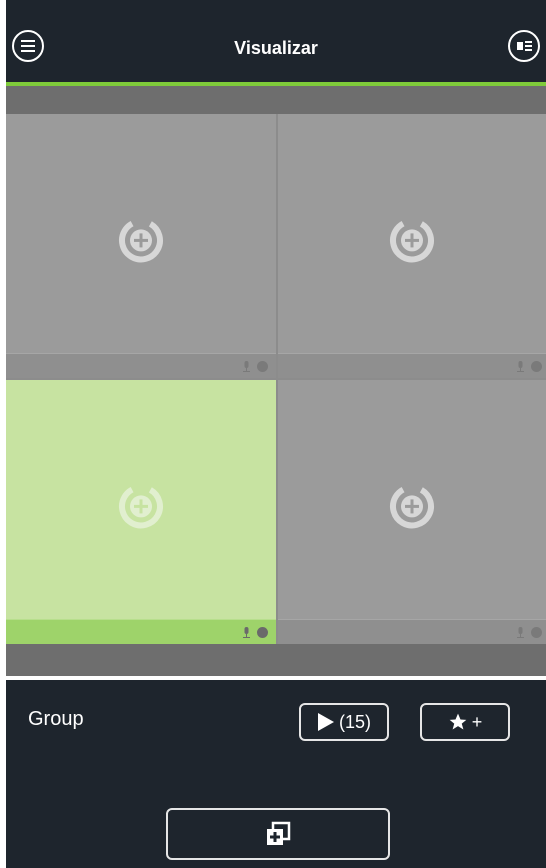  Describe the element at coordinates (56, 719) in the screenshot. I see `group-label: Group` at that location.